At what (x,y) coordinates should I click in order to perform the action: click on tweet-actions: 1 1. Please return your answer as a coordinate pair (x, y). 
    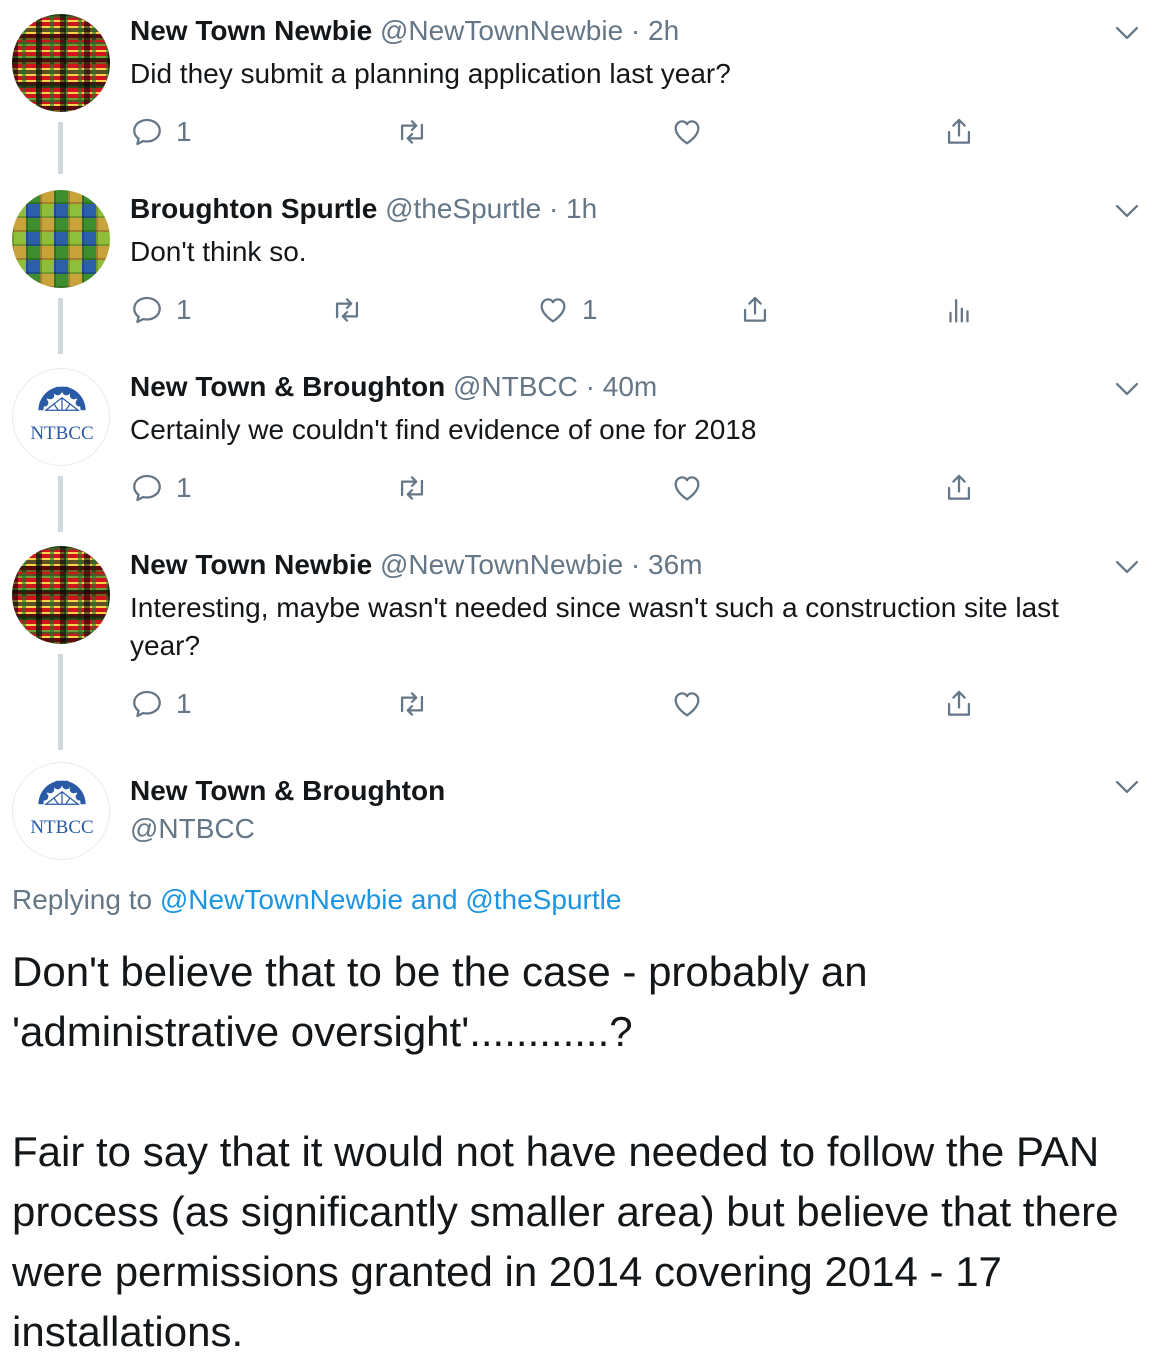
    Looking at the image, I should click on (580, 310).